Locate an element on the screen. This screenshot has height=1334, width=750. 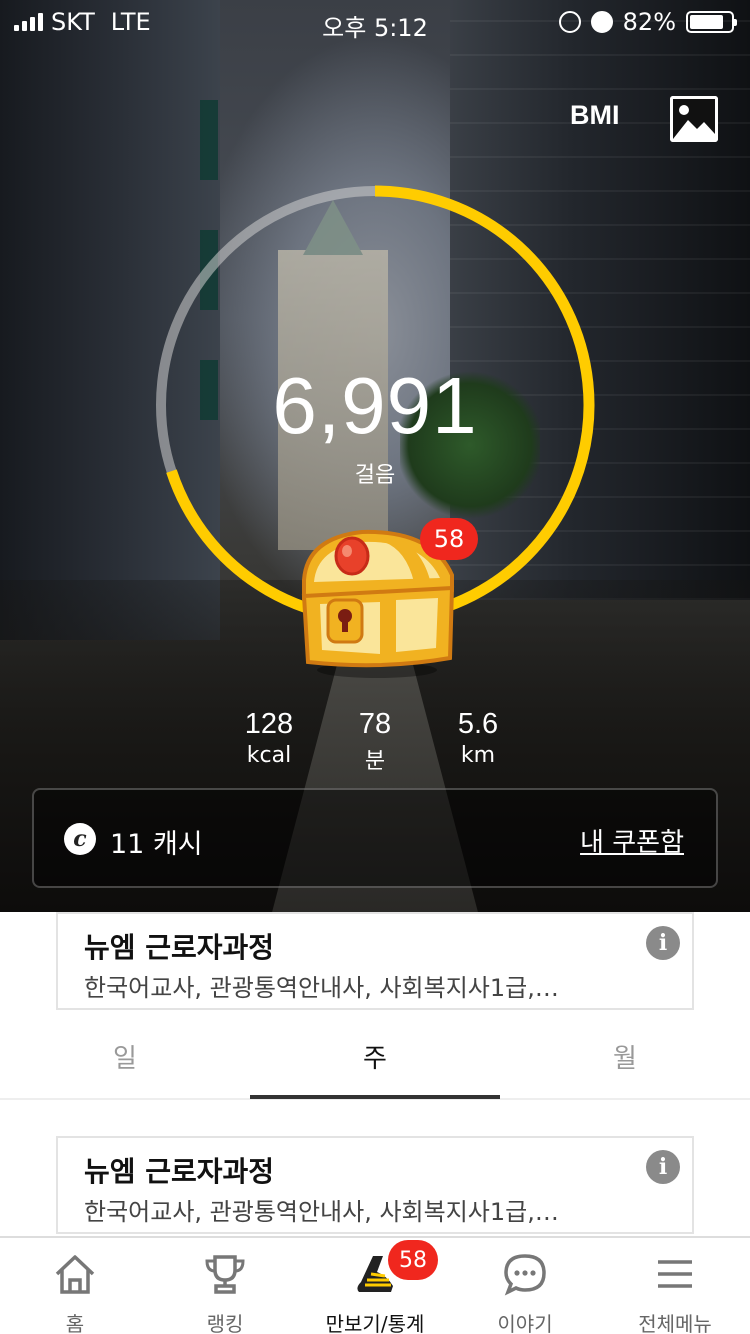
active-tab-indicator is located at coordinates (375, 1097).